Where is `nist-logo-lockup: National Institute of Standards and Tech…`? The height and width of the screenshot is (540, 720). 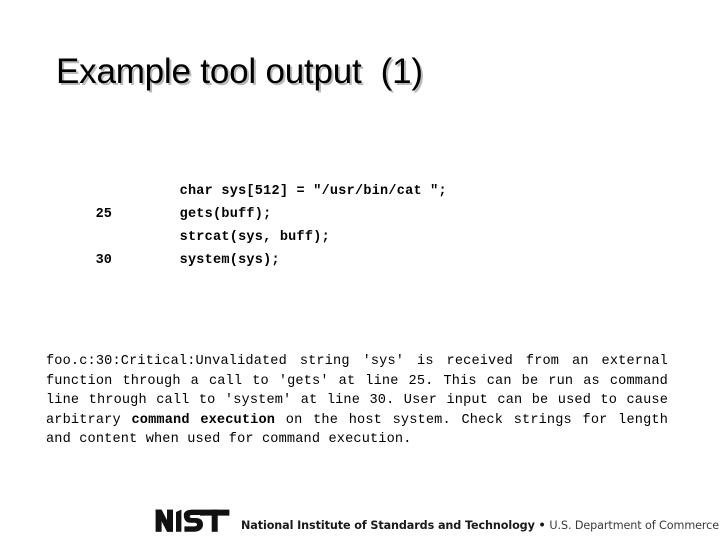
nist-logo-lockup: National Institute of Standards and Tech… is located at coordinates (437, 518).